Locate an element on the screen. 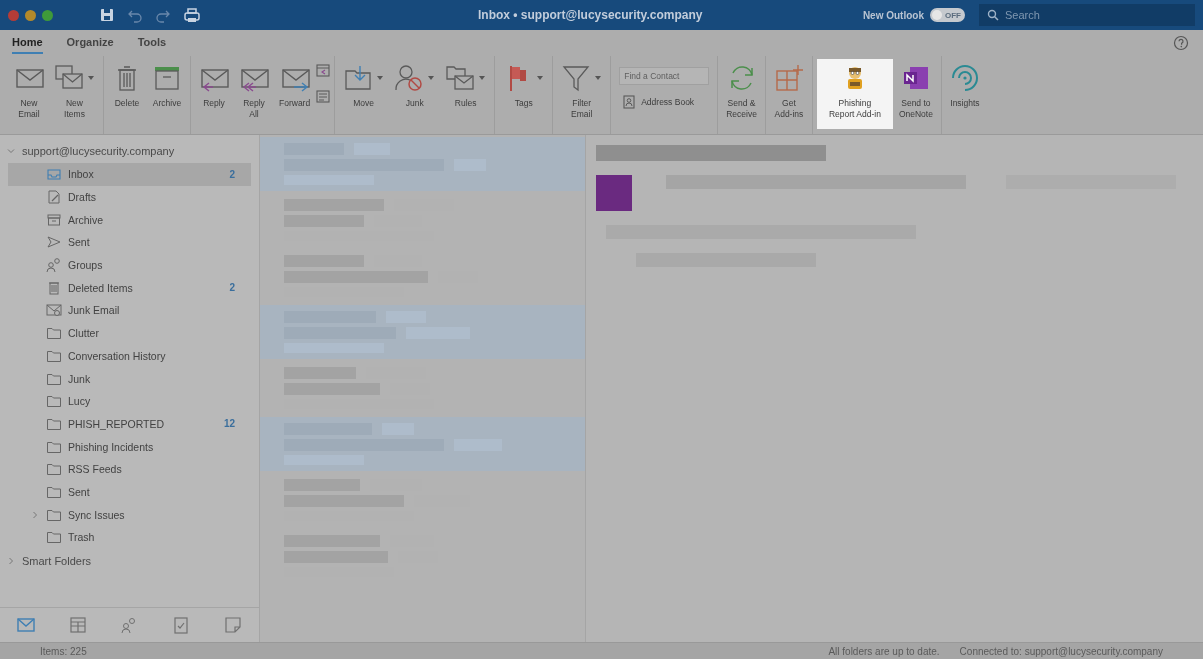  close-button is located at coordinates (13, 15).